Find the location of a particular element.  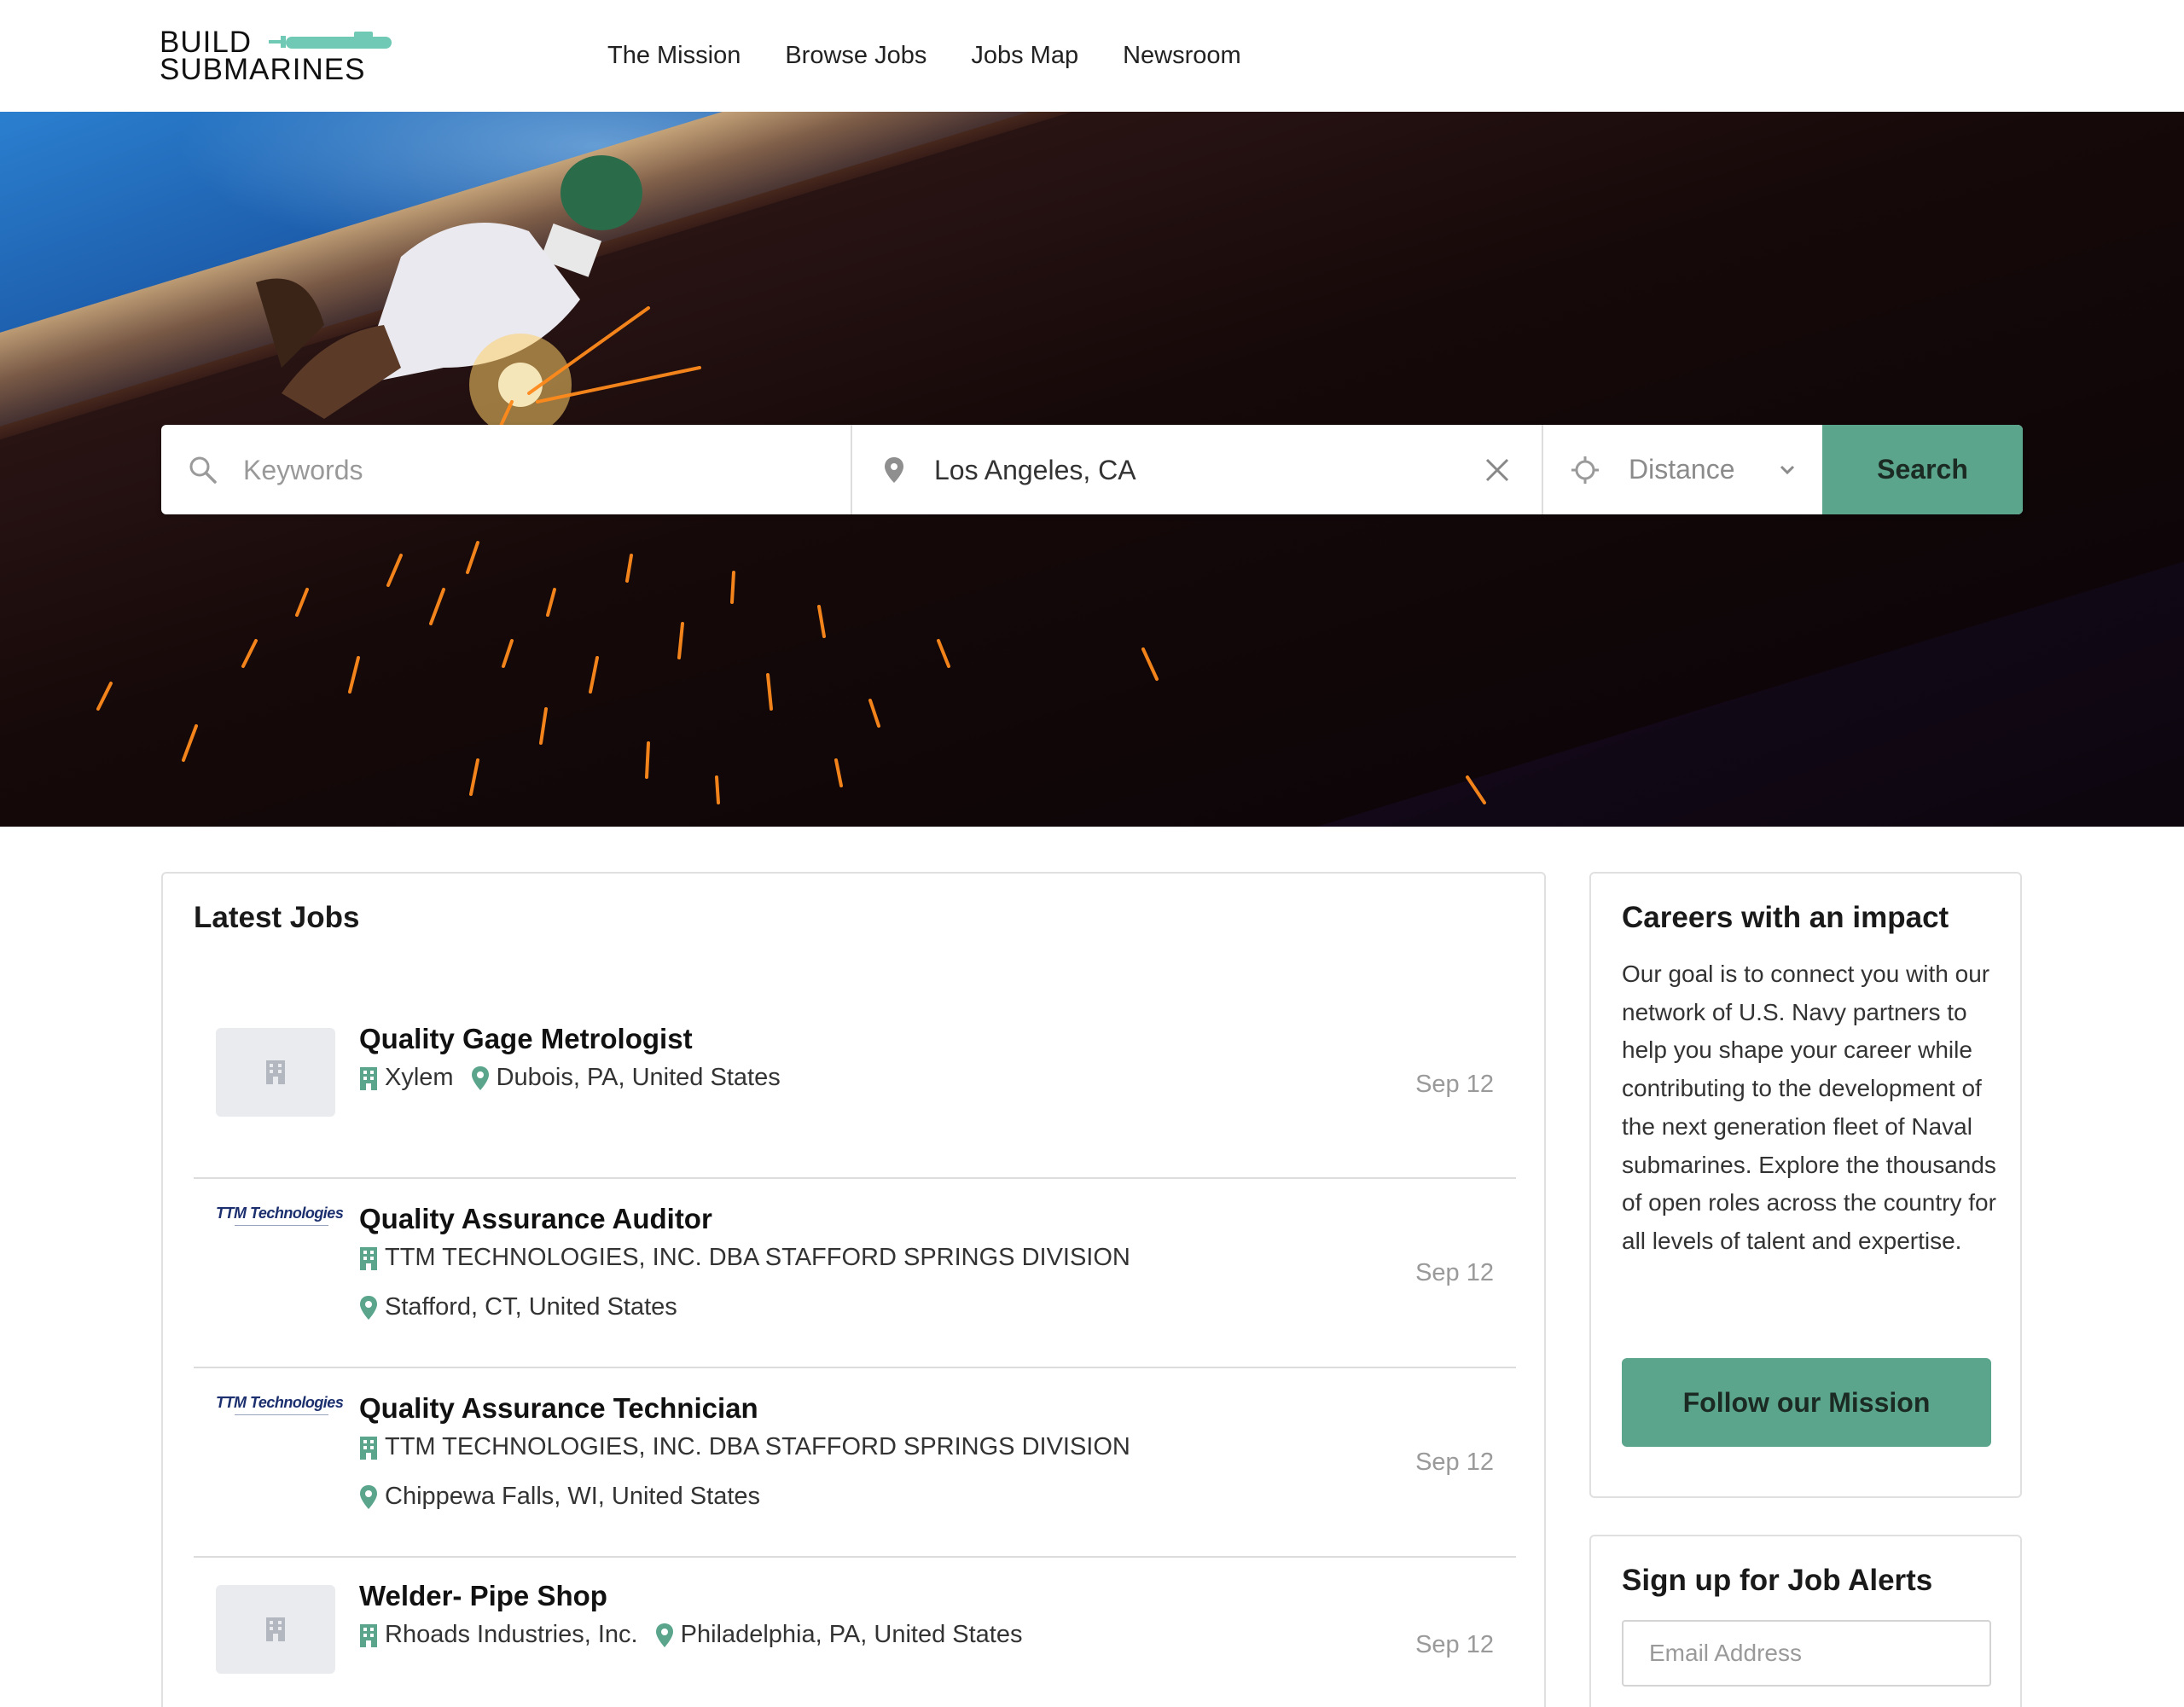

job-alerts-title: Sign up for Job Alerts is located at coordinates (1778, 1581).